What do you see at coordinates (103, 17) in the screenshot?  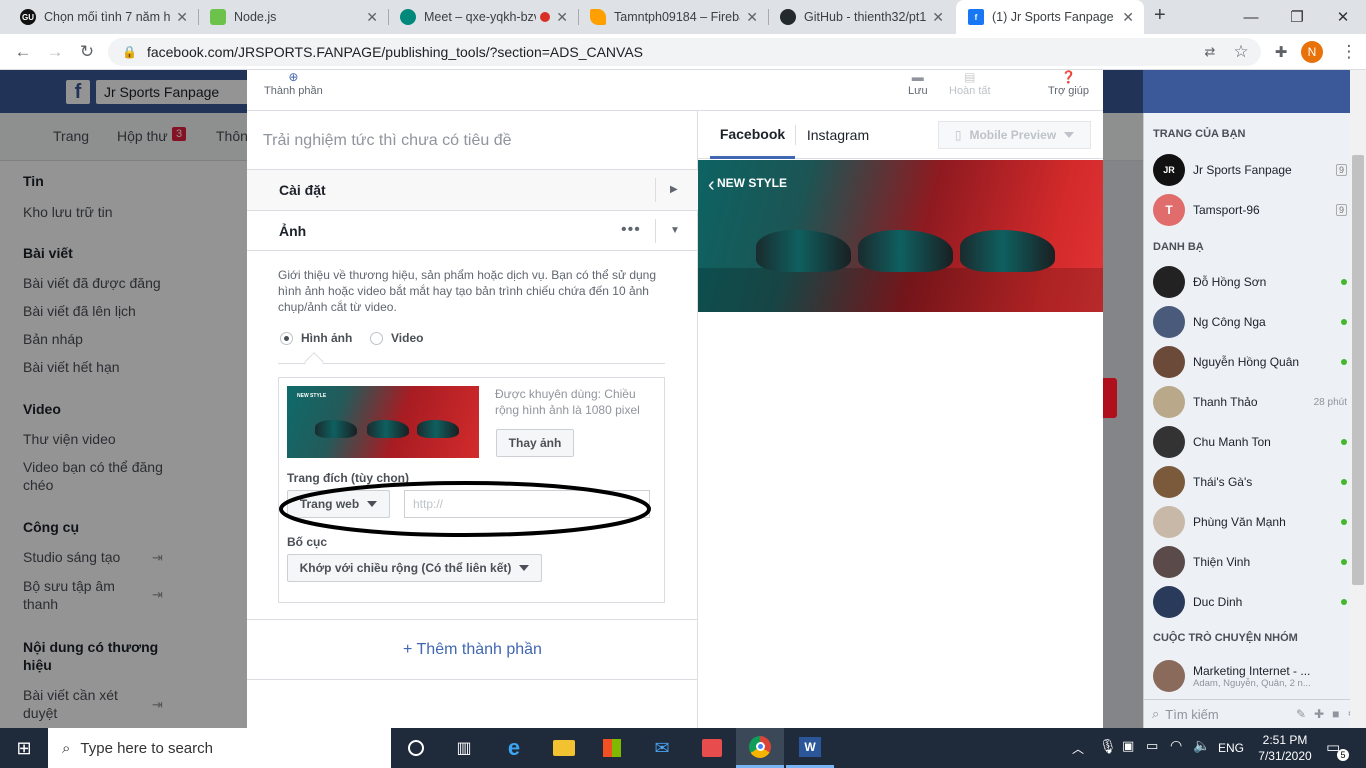 I see `browser-tab-1: GU Chọn mối tình 7 năm hay ✕` at bounding box center [103, 17].